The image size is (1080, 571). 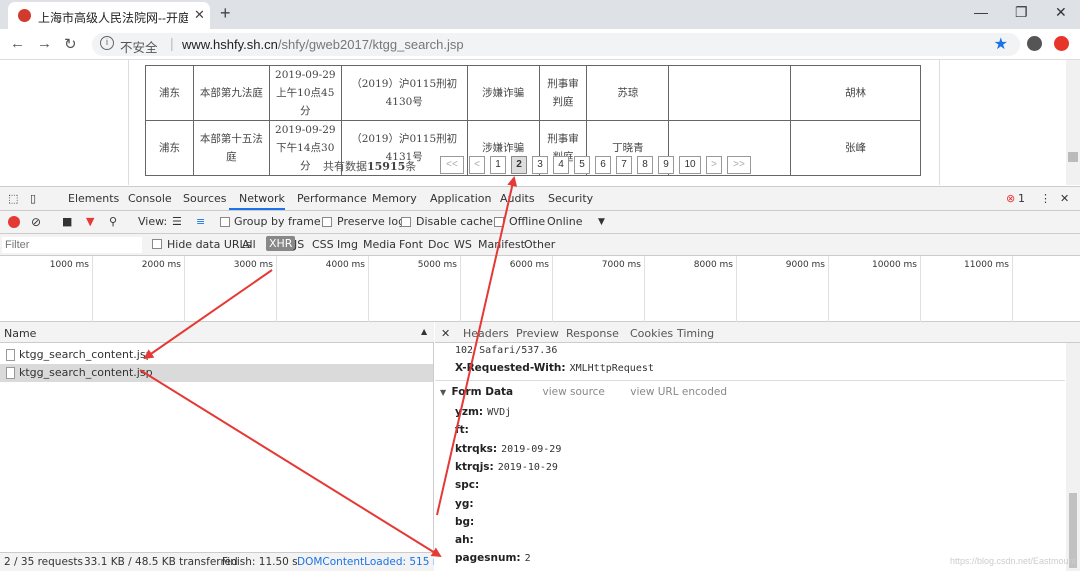 I want to click on back-icon: ←, so click(x=17, y=43).